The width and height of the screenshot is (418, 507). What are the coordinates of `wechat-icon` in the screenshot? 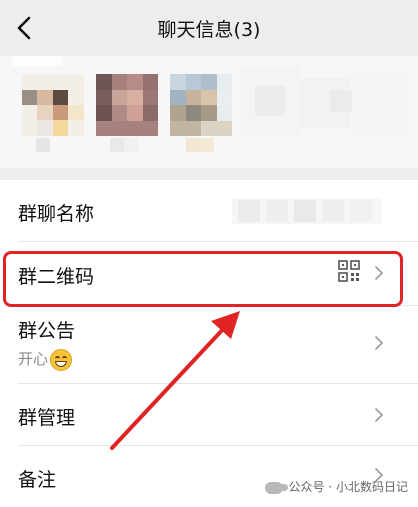 It's located at (276, 487).